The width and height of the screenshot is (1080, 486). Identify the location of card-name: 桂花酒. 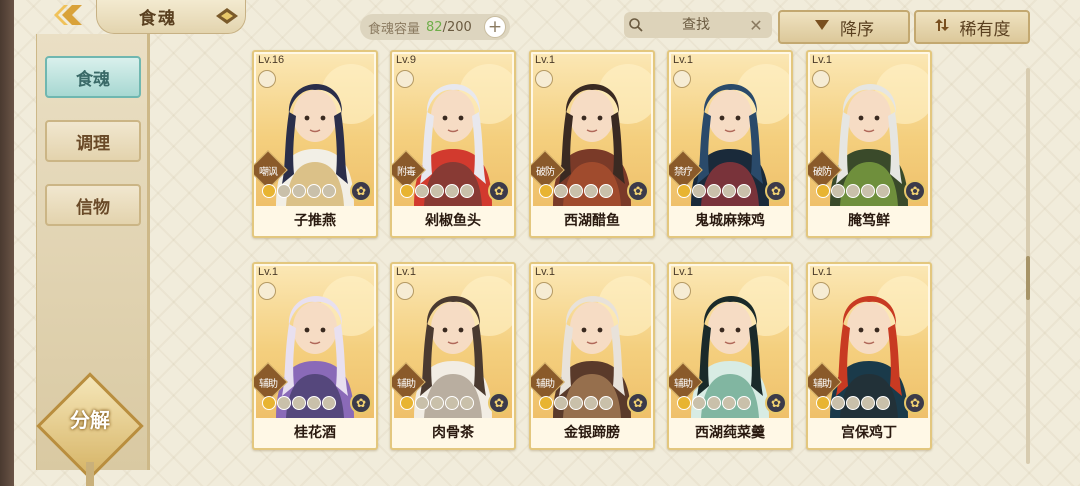
(315, 433).